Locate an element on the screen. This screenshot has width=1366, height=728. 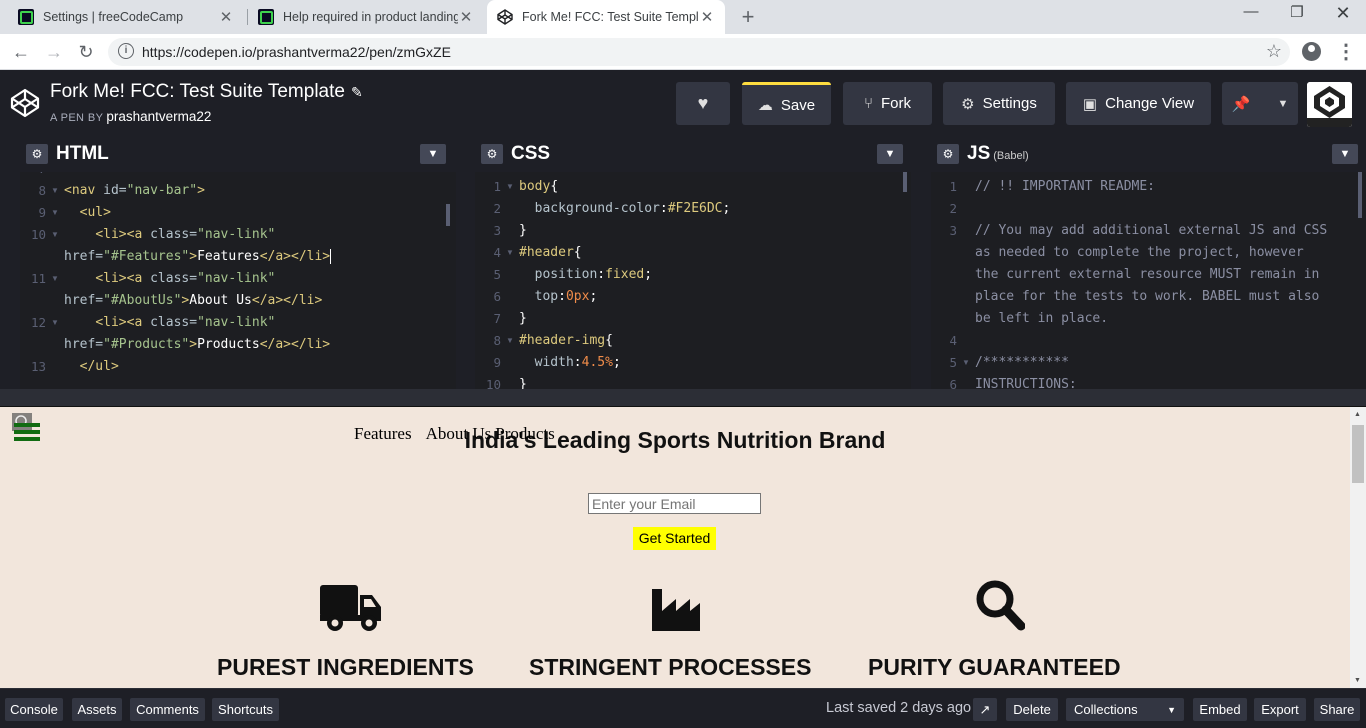
user-avatar is located at coordinates (1329, 104).